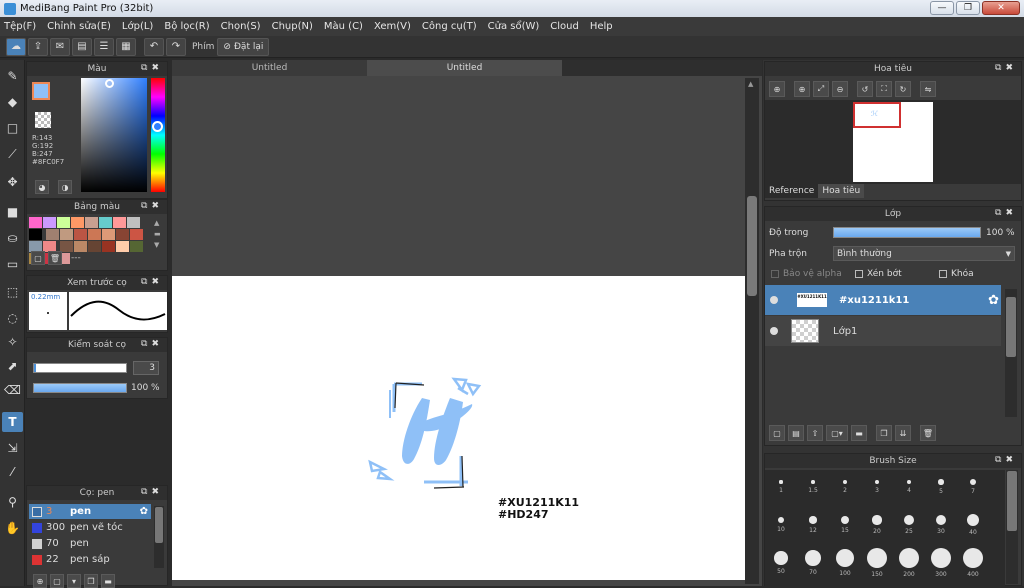 The image size is (1024, 588). I want to click on brush-size-cell: 2, so click(845, 487).